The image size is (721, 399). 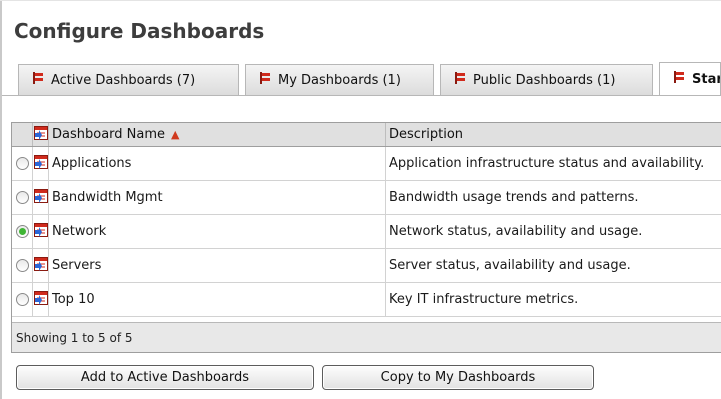 I want to click on tab-label: Public Dashboards (1), so click(x=544, y=80).